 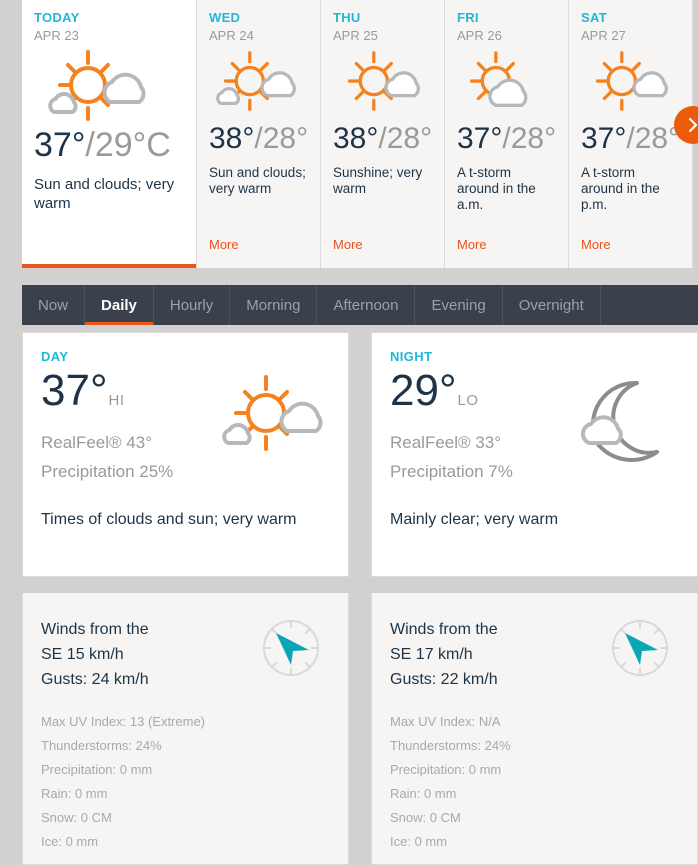 What do you see at coordinates (56, 35) in the screenshot?
I see `forecast-date-label: APR 23` at bounding box center [56, 35].